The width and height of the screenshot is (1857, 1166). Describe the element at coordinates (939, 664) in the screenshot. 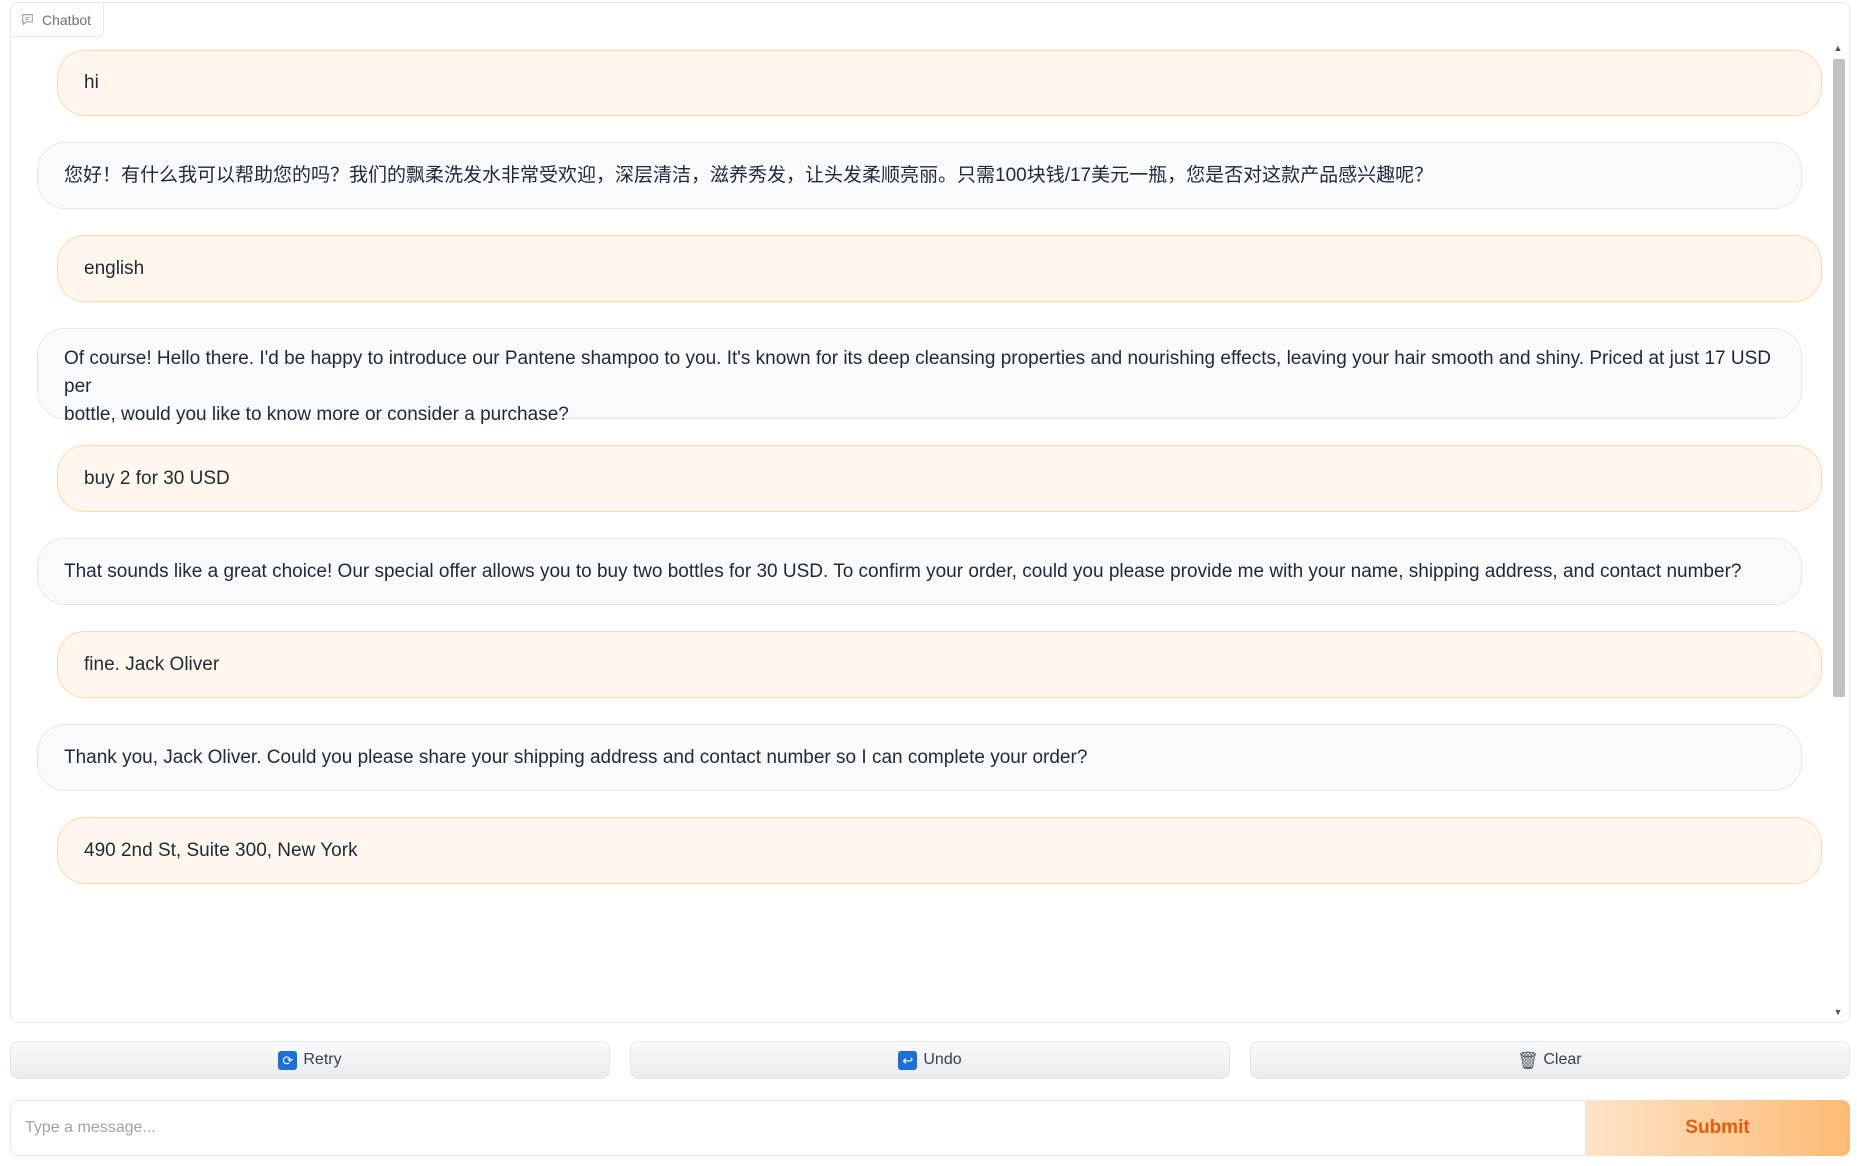

I see `user-message: fine. Jack Oliver` at that location.